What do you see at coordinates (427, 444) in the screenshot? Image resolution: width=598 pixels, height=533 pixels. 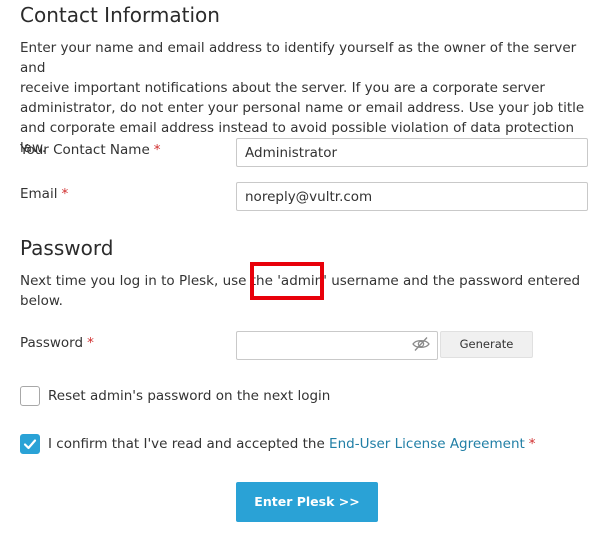 I see `eula-link: End-User License Agreement` at bounding box center [427, 444].